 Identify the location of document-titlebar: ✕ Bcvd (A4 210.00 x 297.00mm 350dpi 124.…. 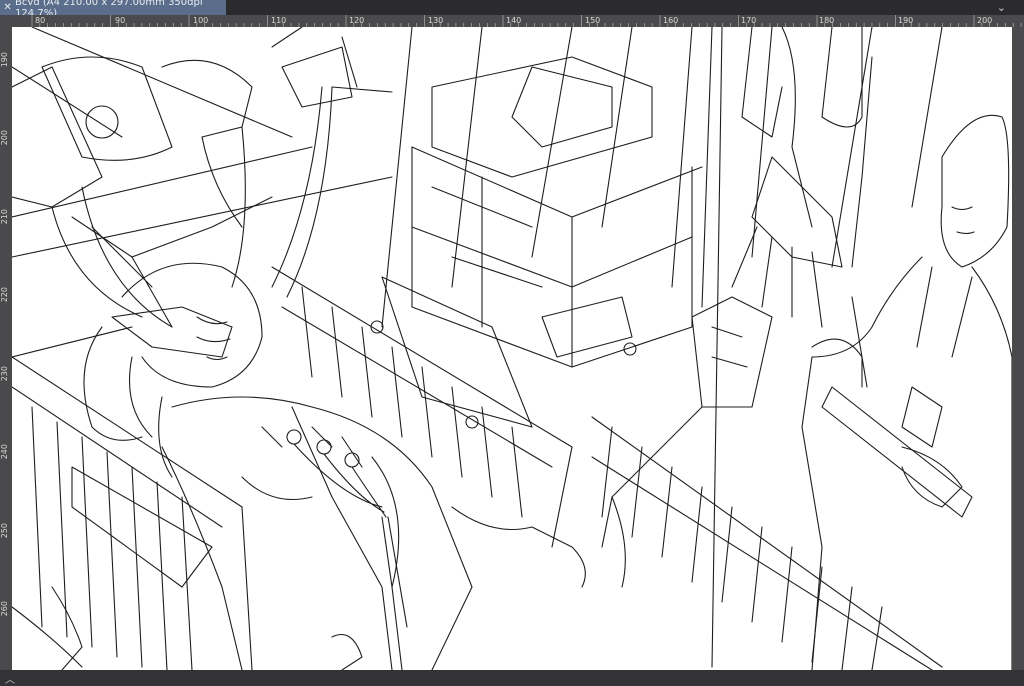
(512, 9).